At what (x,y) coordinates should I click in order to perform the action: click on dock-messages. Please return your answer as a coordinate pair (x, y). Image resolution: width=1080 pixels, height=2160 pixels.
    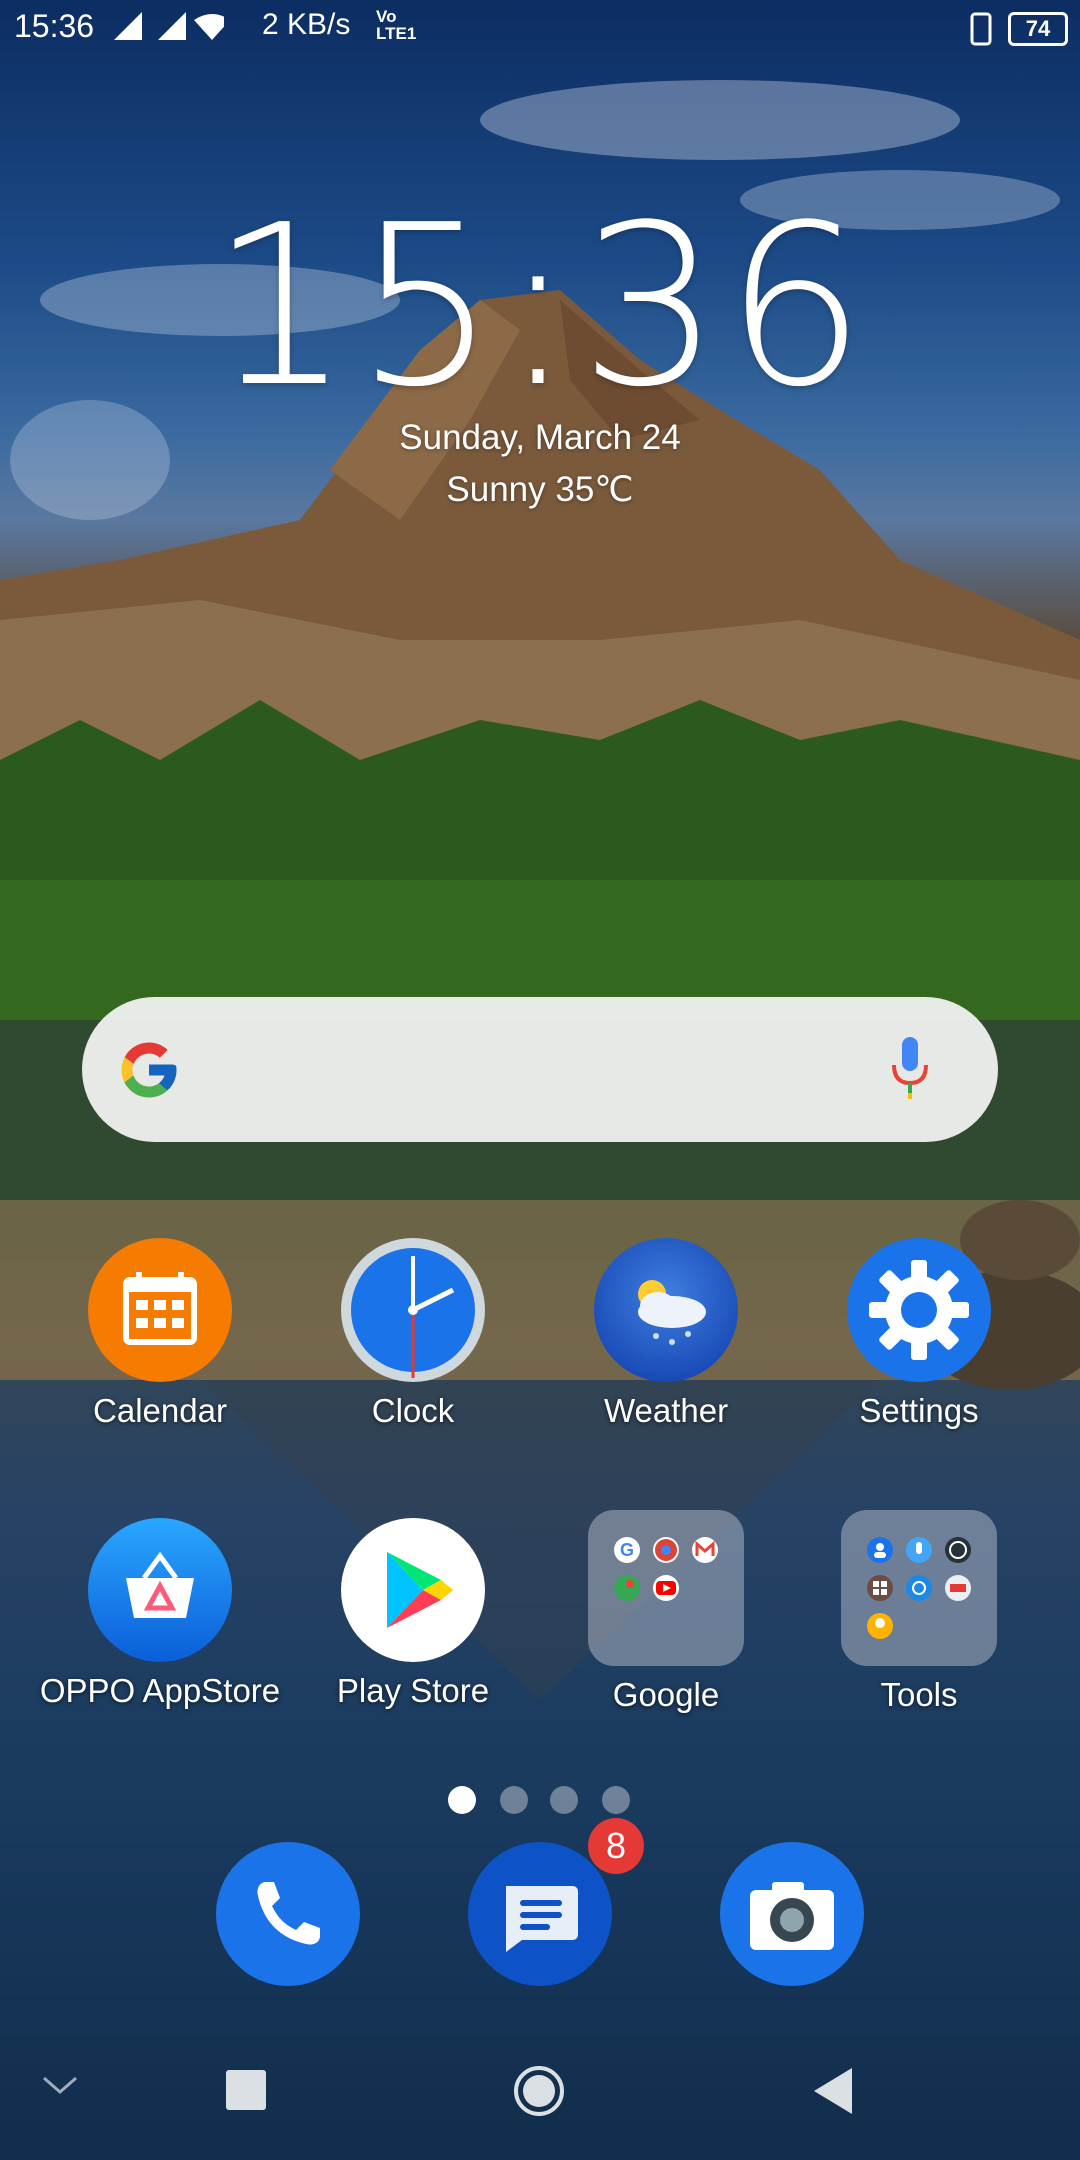
    Looking at the image, I should click on (540, 1914).